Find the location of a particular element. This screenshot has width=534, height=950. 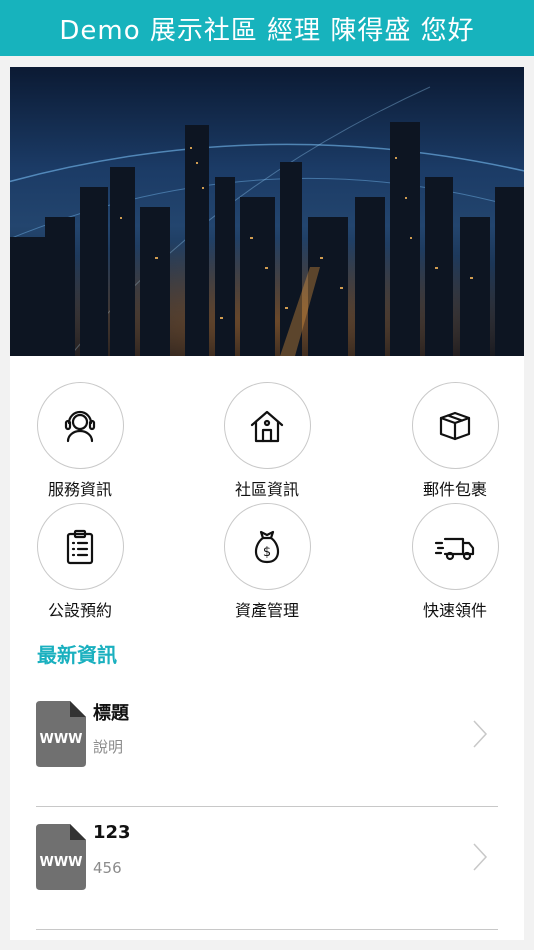

menu-item-community-info: 社區資訊 is located at coordinates (267, 441).